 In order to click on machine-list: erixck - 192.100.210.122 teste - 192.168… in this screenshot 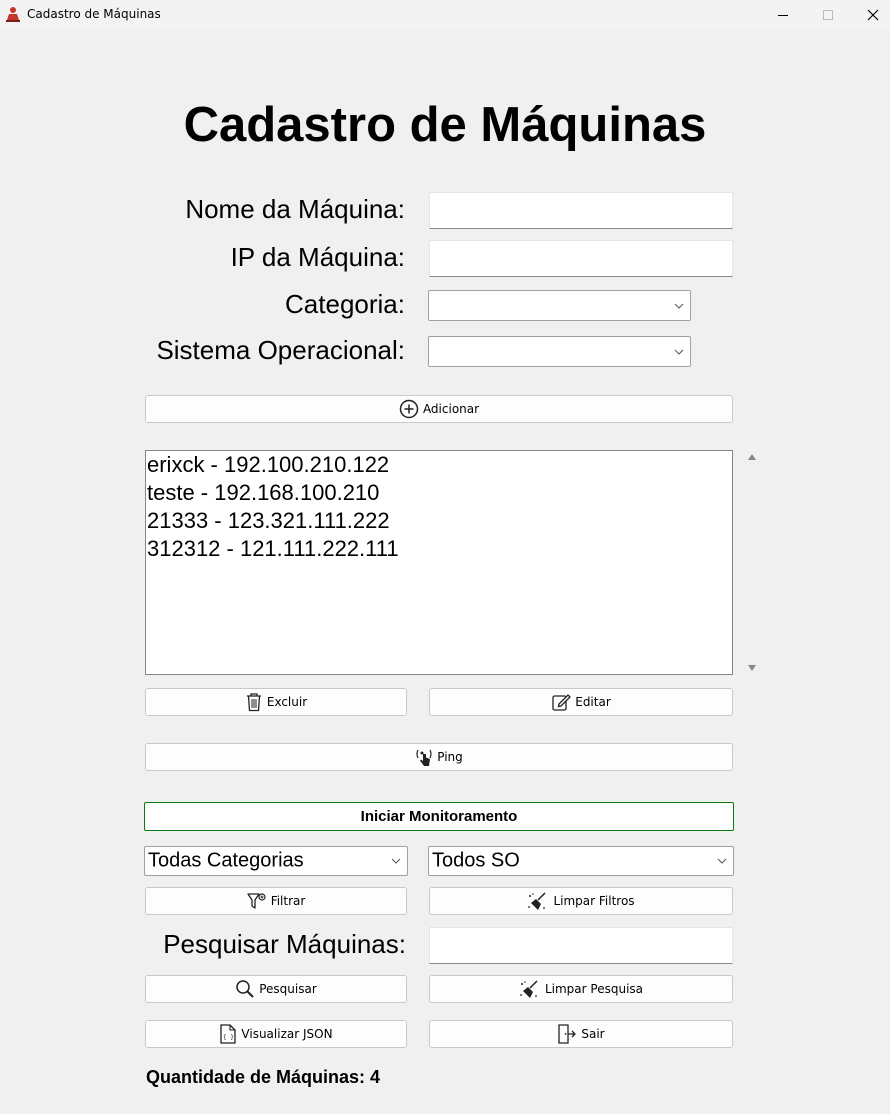, I will do `click(439, 562)`.